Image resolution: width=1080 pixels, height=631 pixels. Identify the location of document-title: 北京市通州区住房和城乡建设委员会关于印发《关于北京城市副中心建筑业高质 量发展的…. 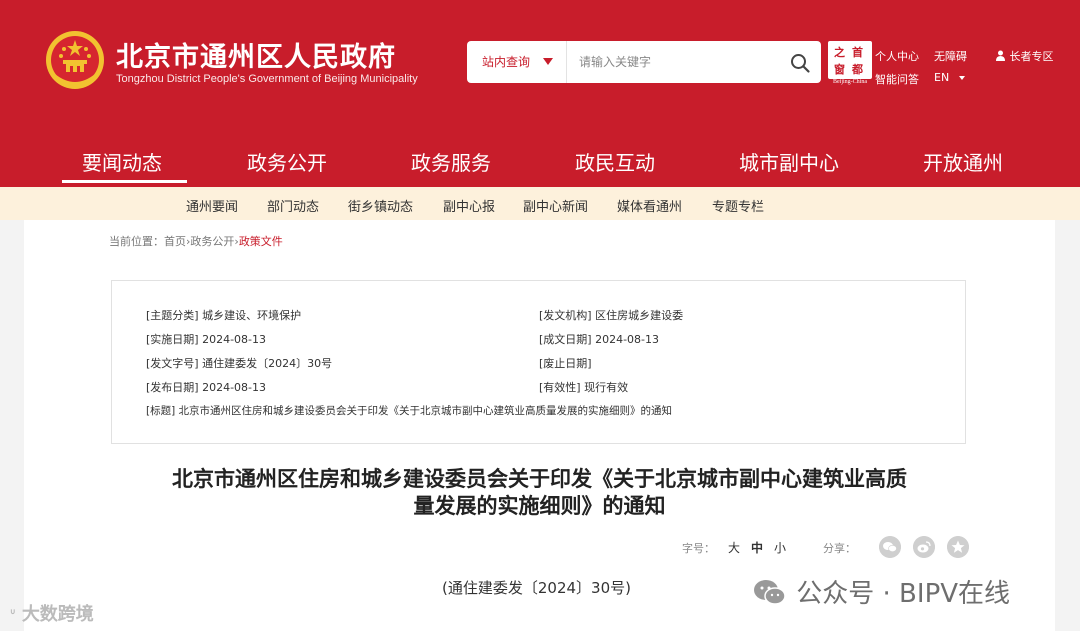
(539, 493).